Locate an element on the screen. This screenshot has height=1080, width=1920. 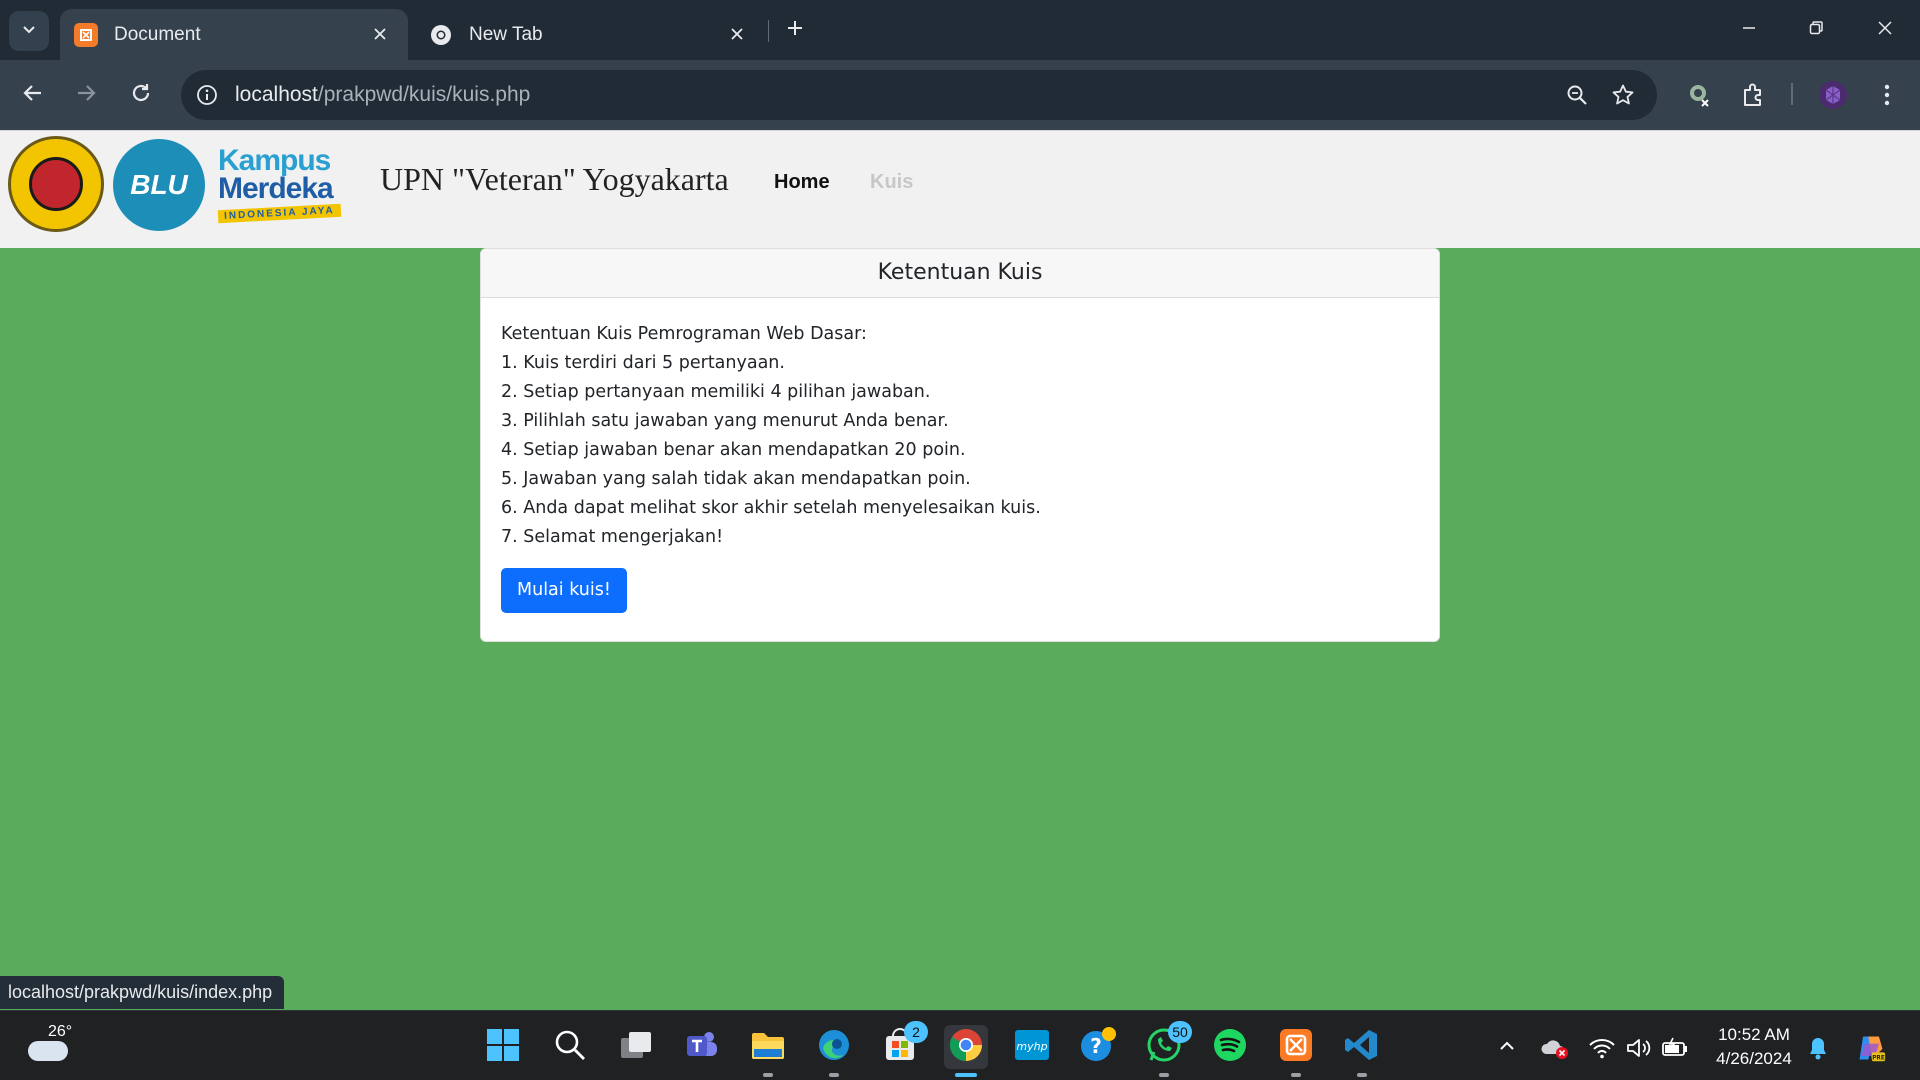
teams-app is located at coordinates (702, 1047).